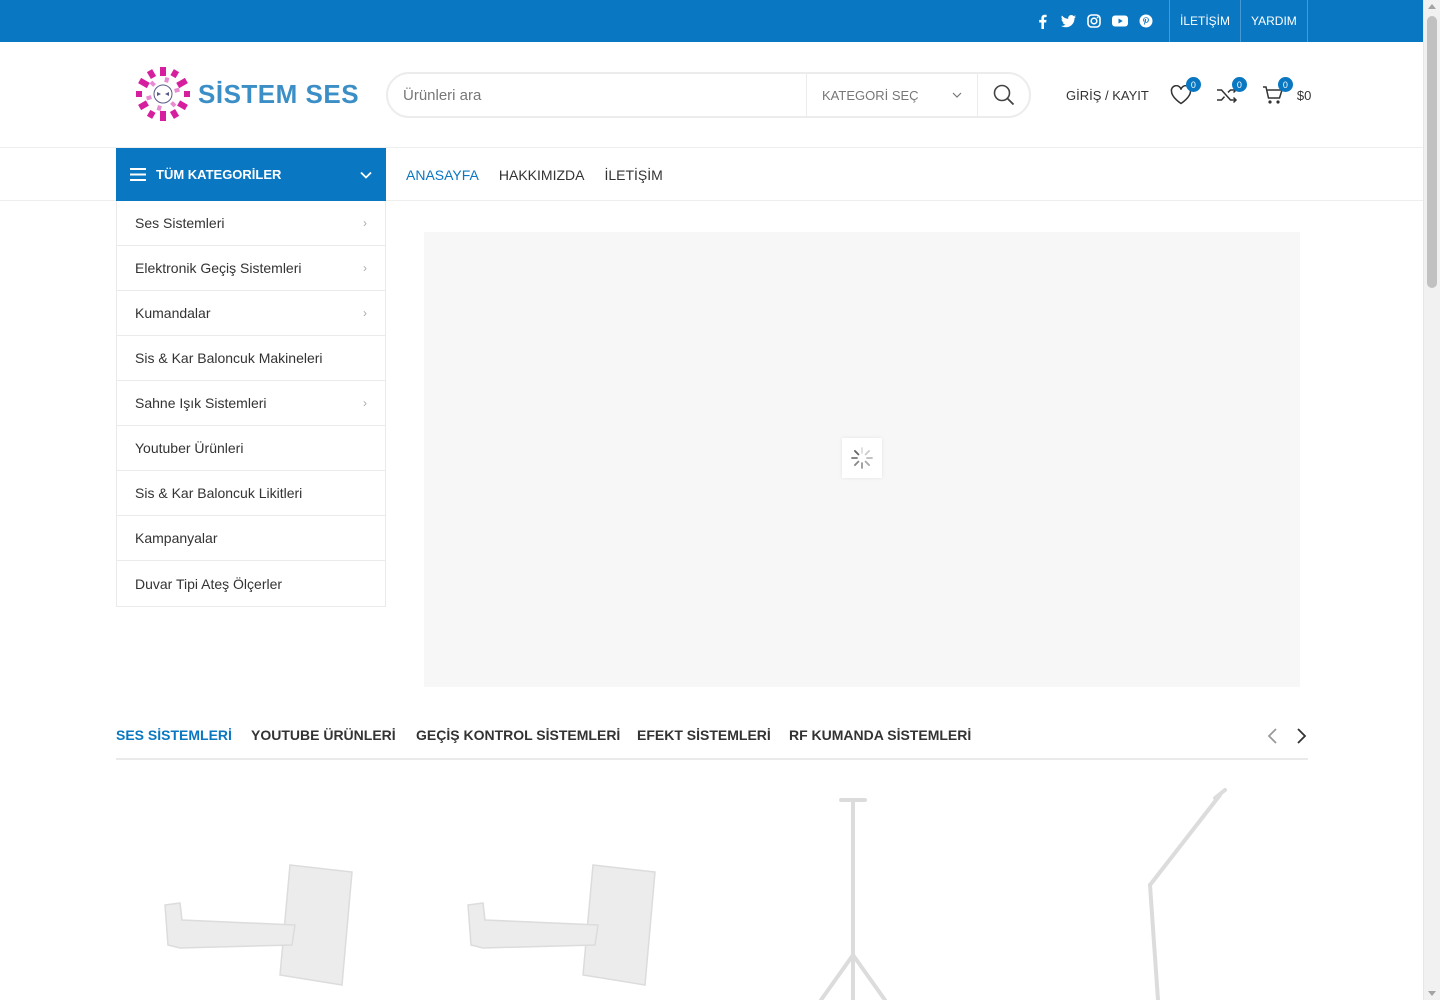 The height and width of the screenshot is (1005, 1440). I want to click on twitter-icon, so click(1068, 21).